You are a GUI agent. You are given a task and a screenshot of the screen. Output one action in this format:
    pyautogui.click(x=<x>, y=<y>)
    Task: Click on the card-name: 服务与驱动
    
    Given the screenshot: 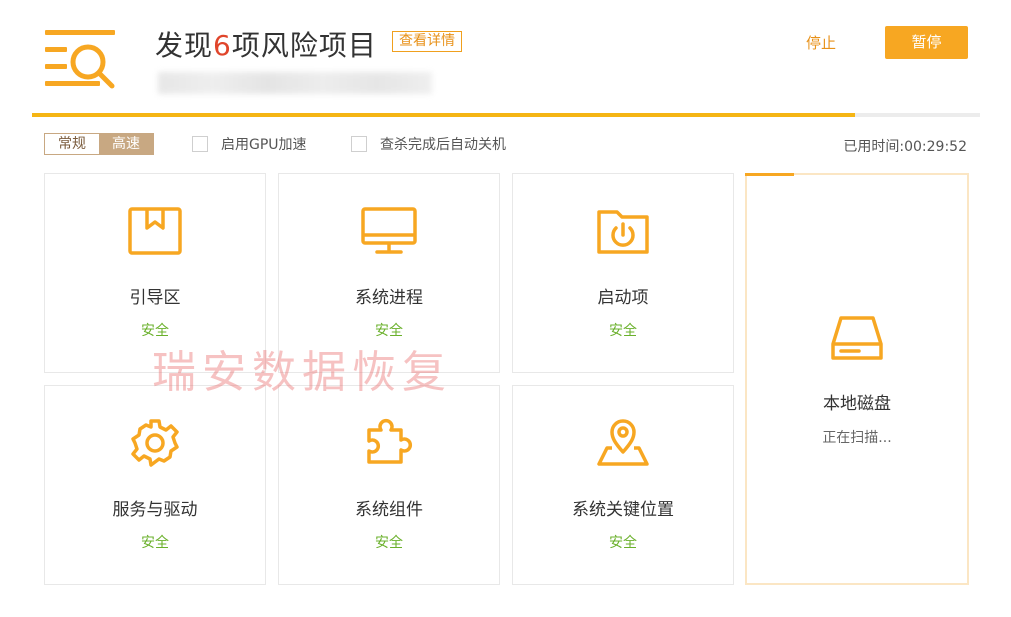 What is the action you would take?
    pyautogui.click(x=155, y=510)
    